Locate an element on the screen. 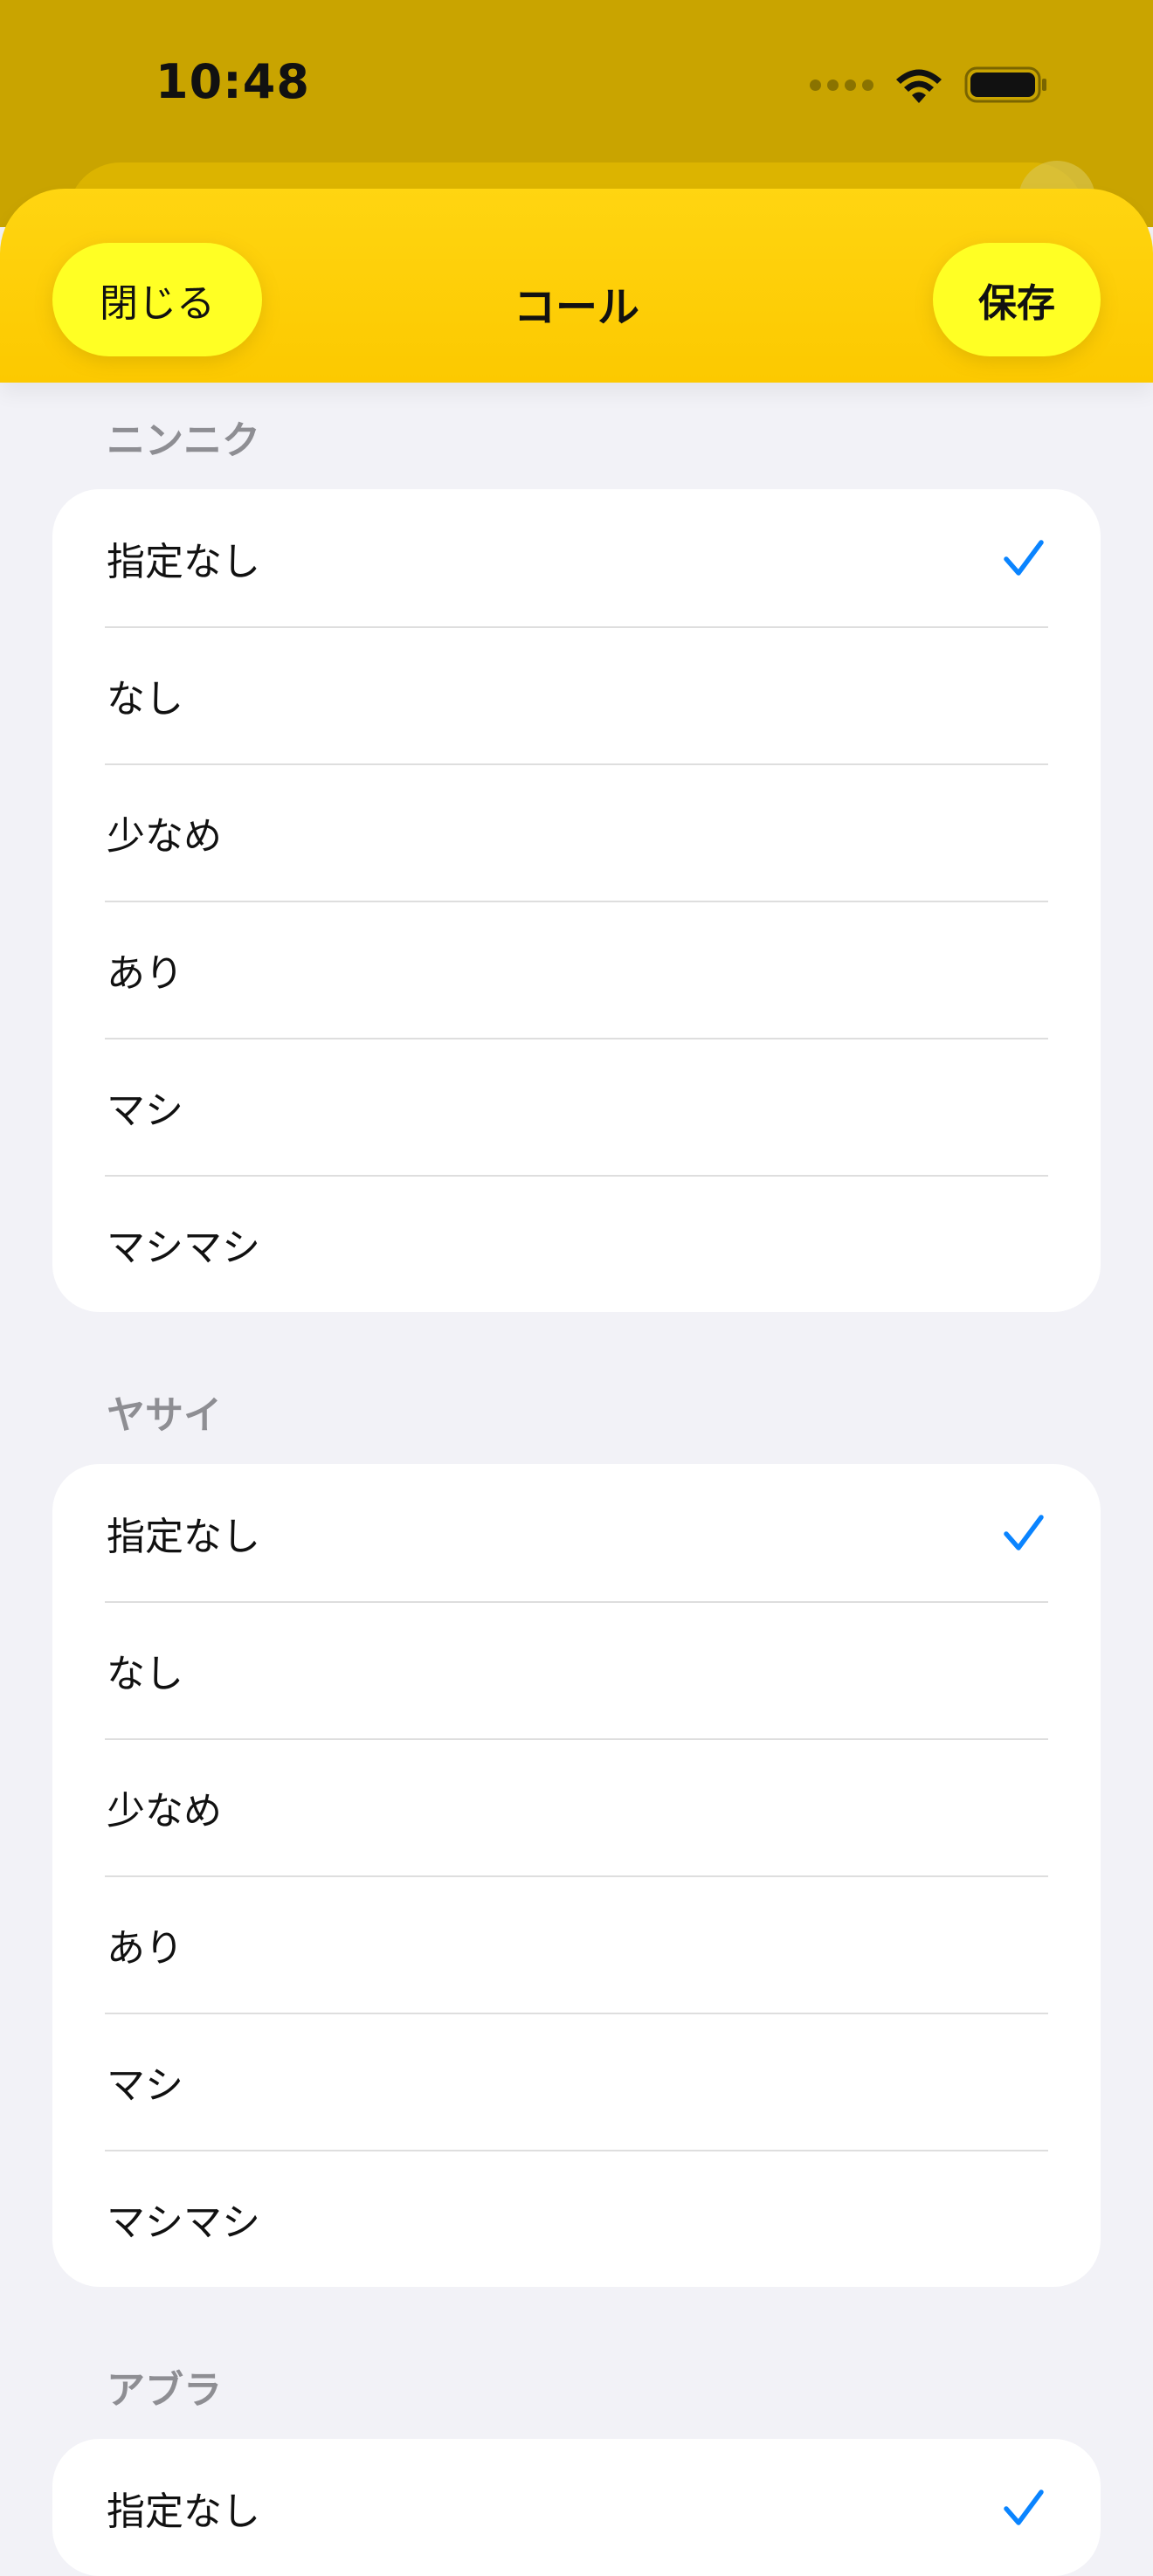 This screenshot has width=1153, height=2576. sheet-header: 閉じる コール 保存 is located at coordinates (576, 286).